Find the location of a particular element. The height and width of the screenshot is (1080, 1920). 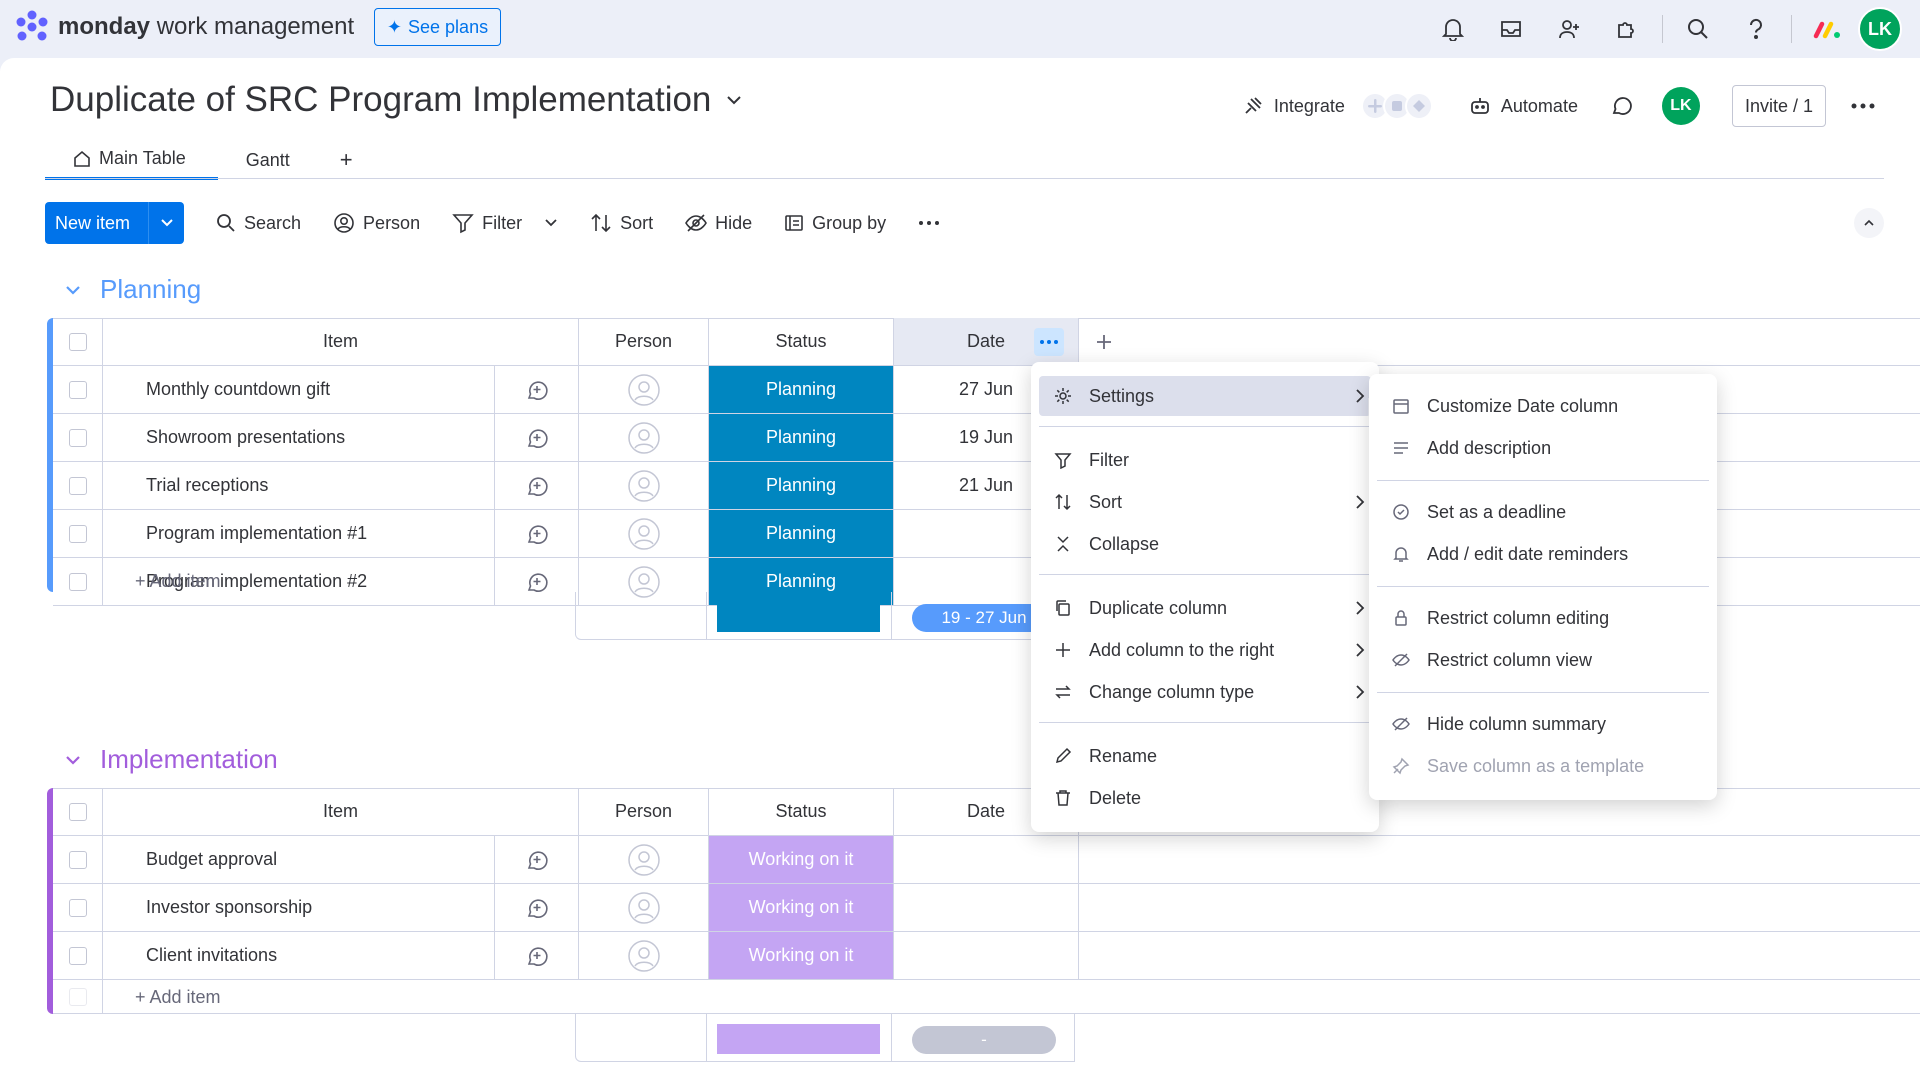

group-title-implementation: Implementation is located at coordinates (171, 759).